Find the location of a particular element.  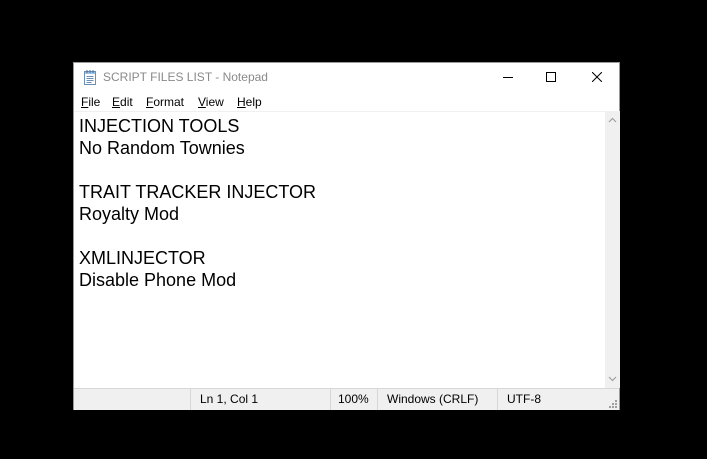

editor-line: No Random Townies is located at coordinates (162, 148).